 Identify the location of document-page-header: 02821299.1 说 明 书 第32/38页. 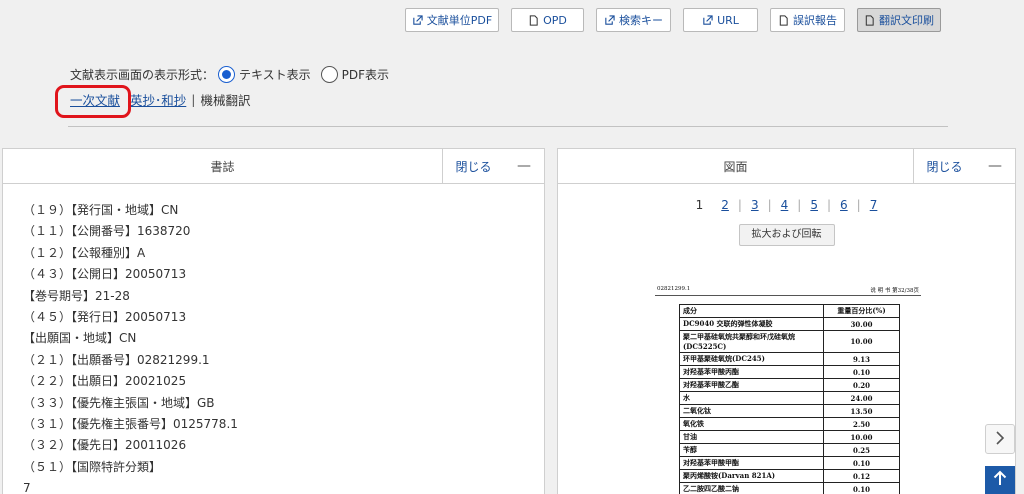
(788, 290).